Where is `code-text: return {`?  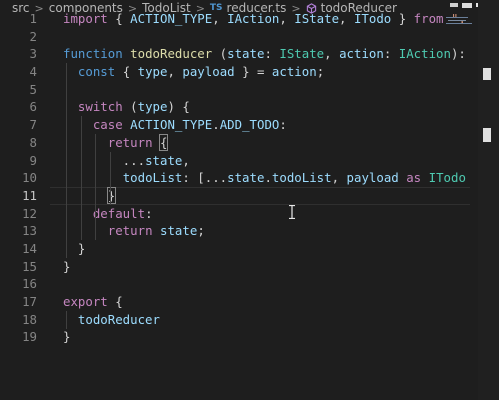
code-text: return { is located at coordinates (116, 142).